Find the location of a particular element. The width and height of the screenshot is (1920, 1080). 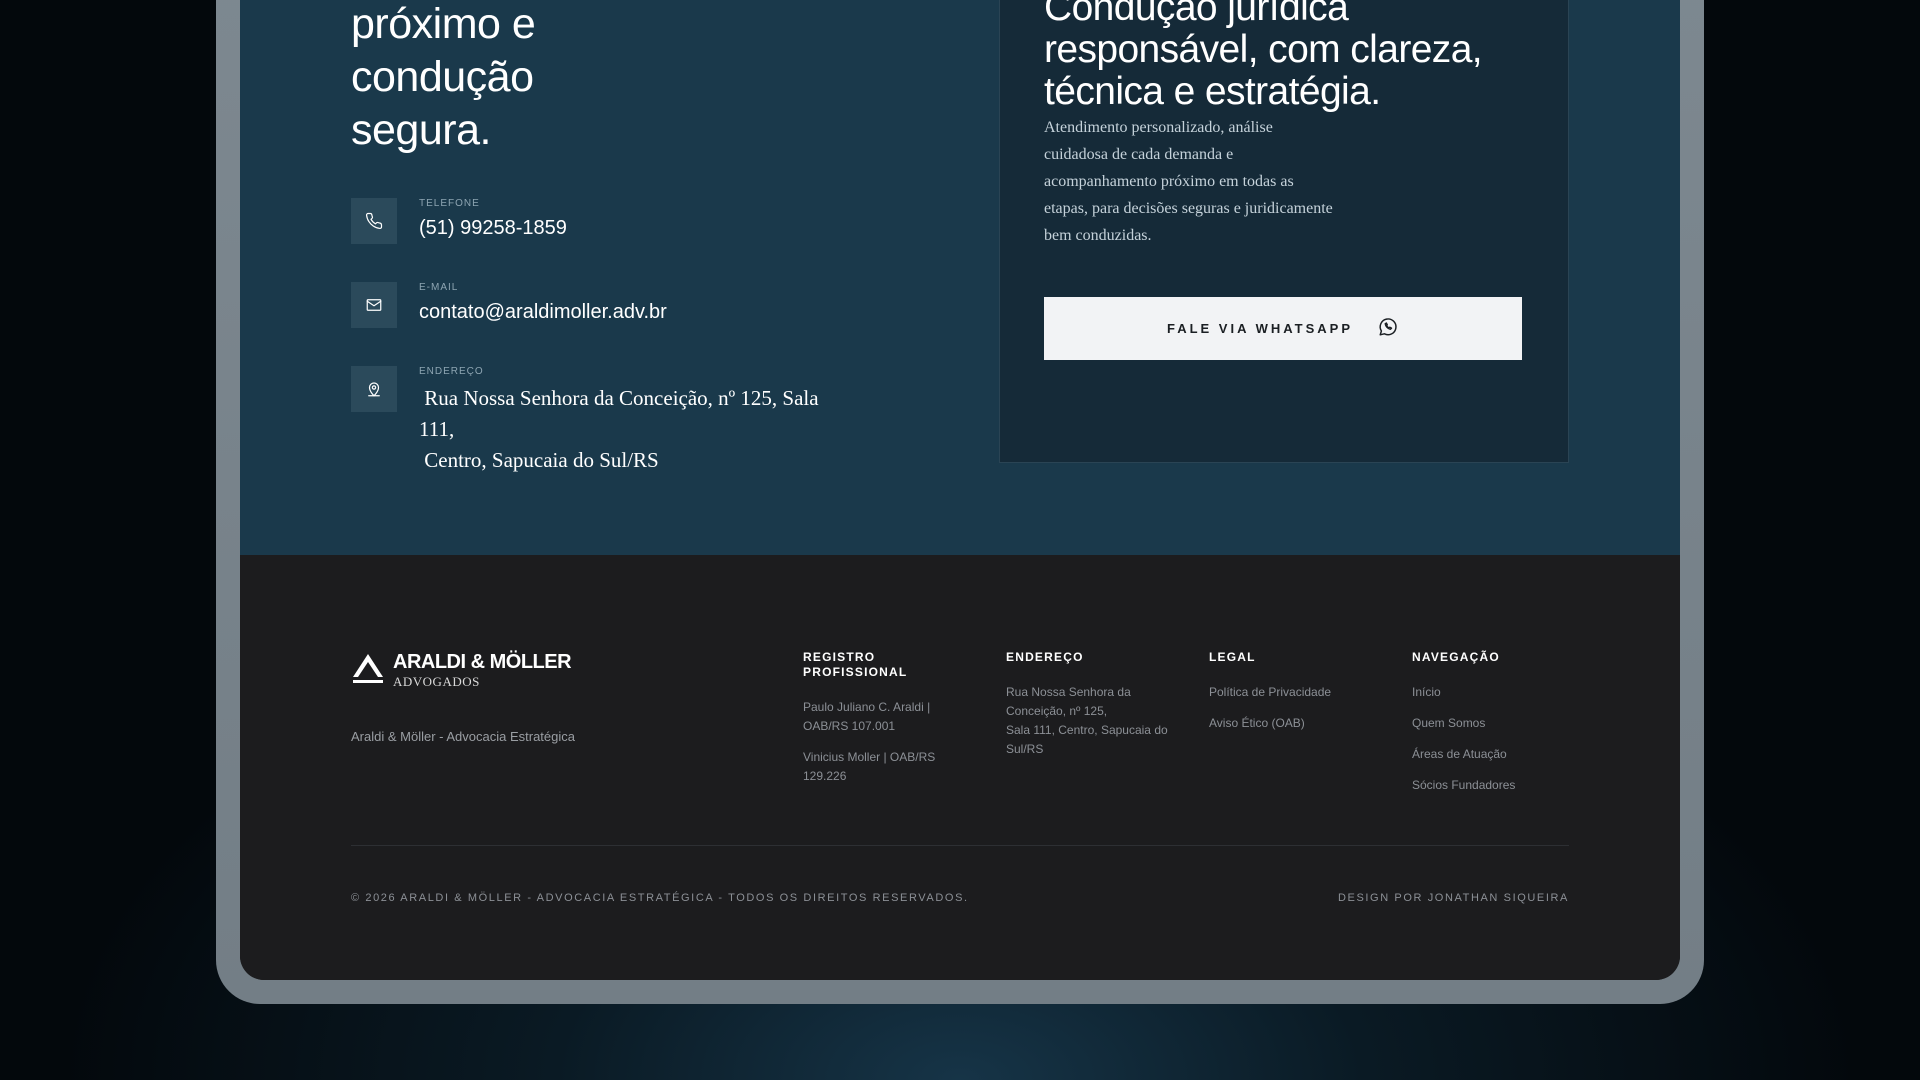

address-line: Rua Nossa Senhora da is located at coordinates (1068, 692).